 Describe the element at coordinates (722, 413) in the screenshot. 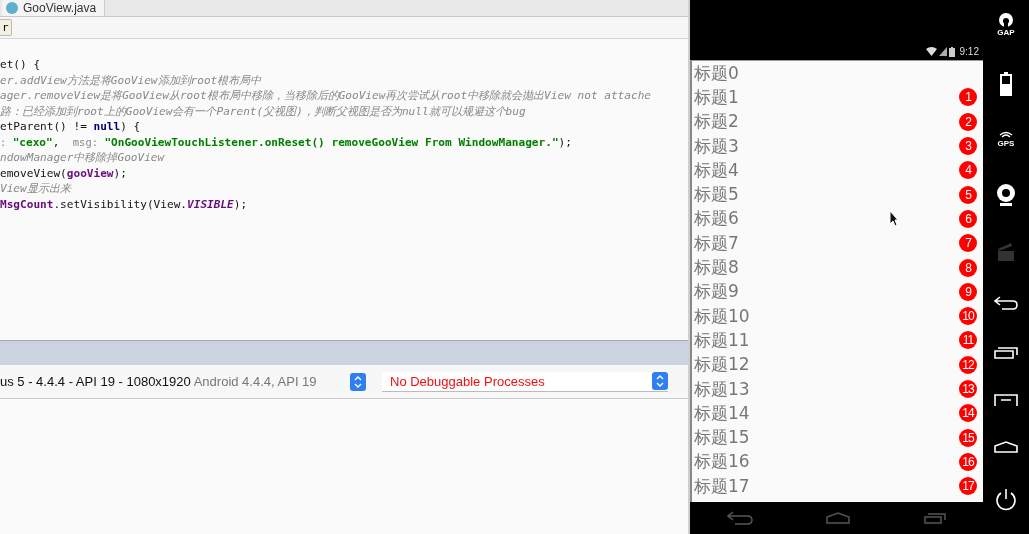

I see `list-item-title: 标题14` at that location.